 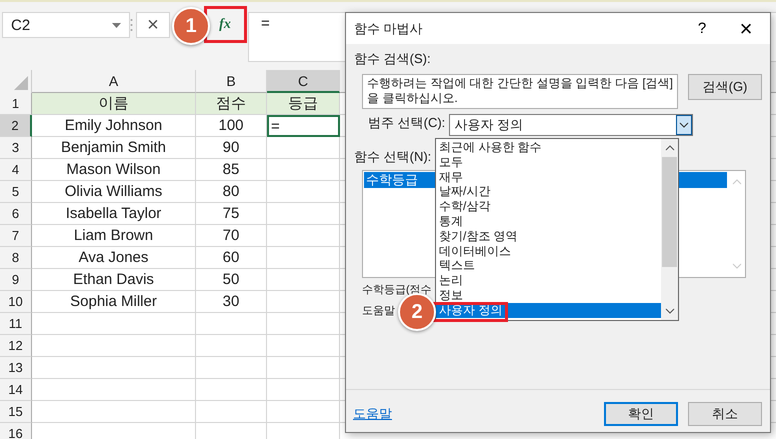 I want to click on row-header: 12, so click(x=16, y=346).